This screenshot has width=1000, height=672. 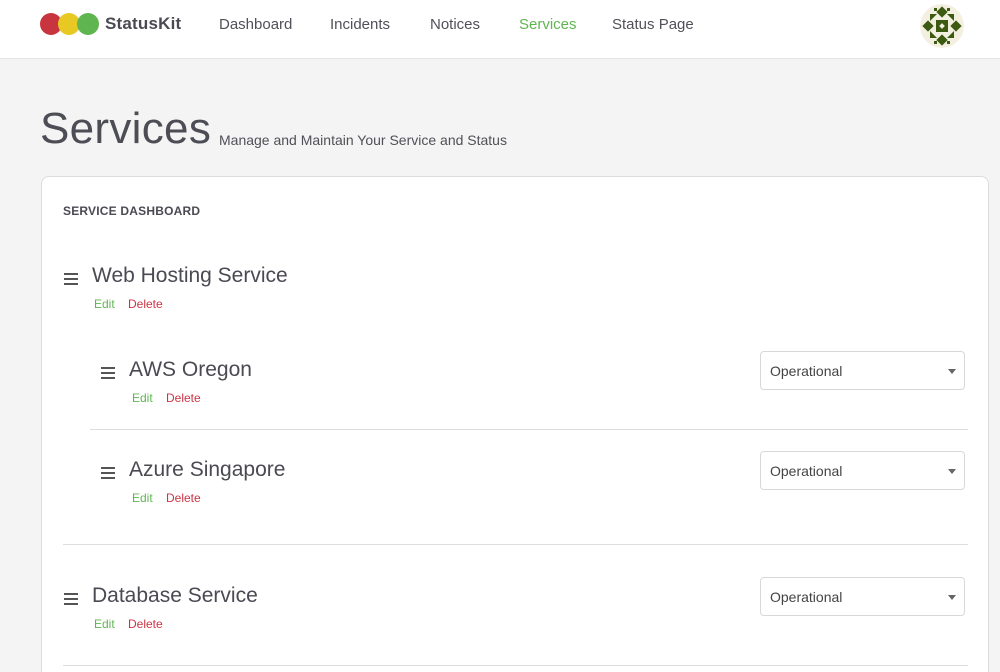 What do you see at coordinates (175, 595) in the screenshot?
I see `service-group-name: Database Service` at bounding box center [175, 595].